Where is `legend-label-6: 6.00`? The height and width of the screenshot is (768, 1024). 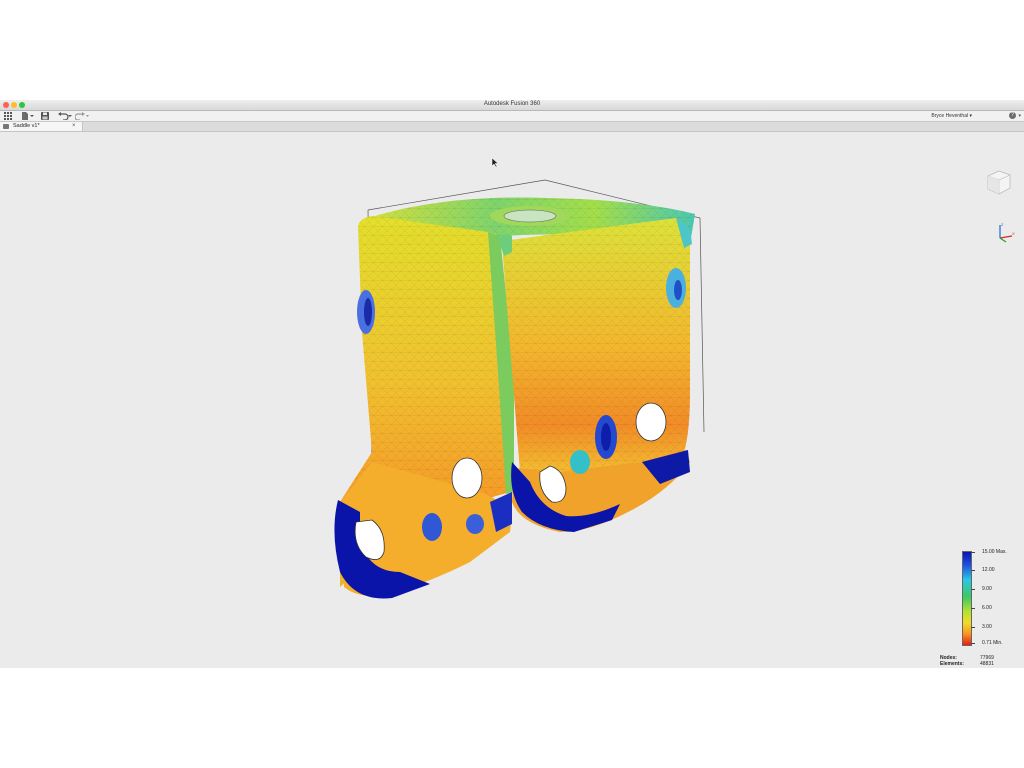 legend-label-6: 6.00 is located at coordinates (987, 608).